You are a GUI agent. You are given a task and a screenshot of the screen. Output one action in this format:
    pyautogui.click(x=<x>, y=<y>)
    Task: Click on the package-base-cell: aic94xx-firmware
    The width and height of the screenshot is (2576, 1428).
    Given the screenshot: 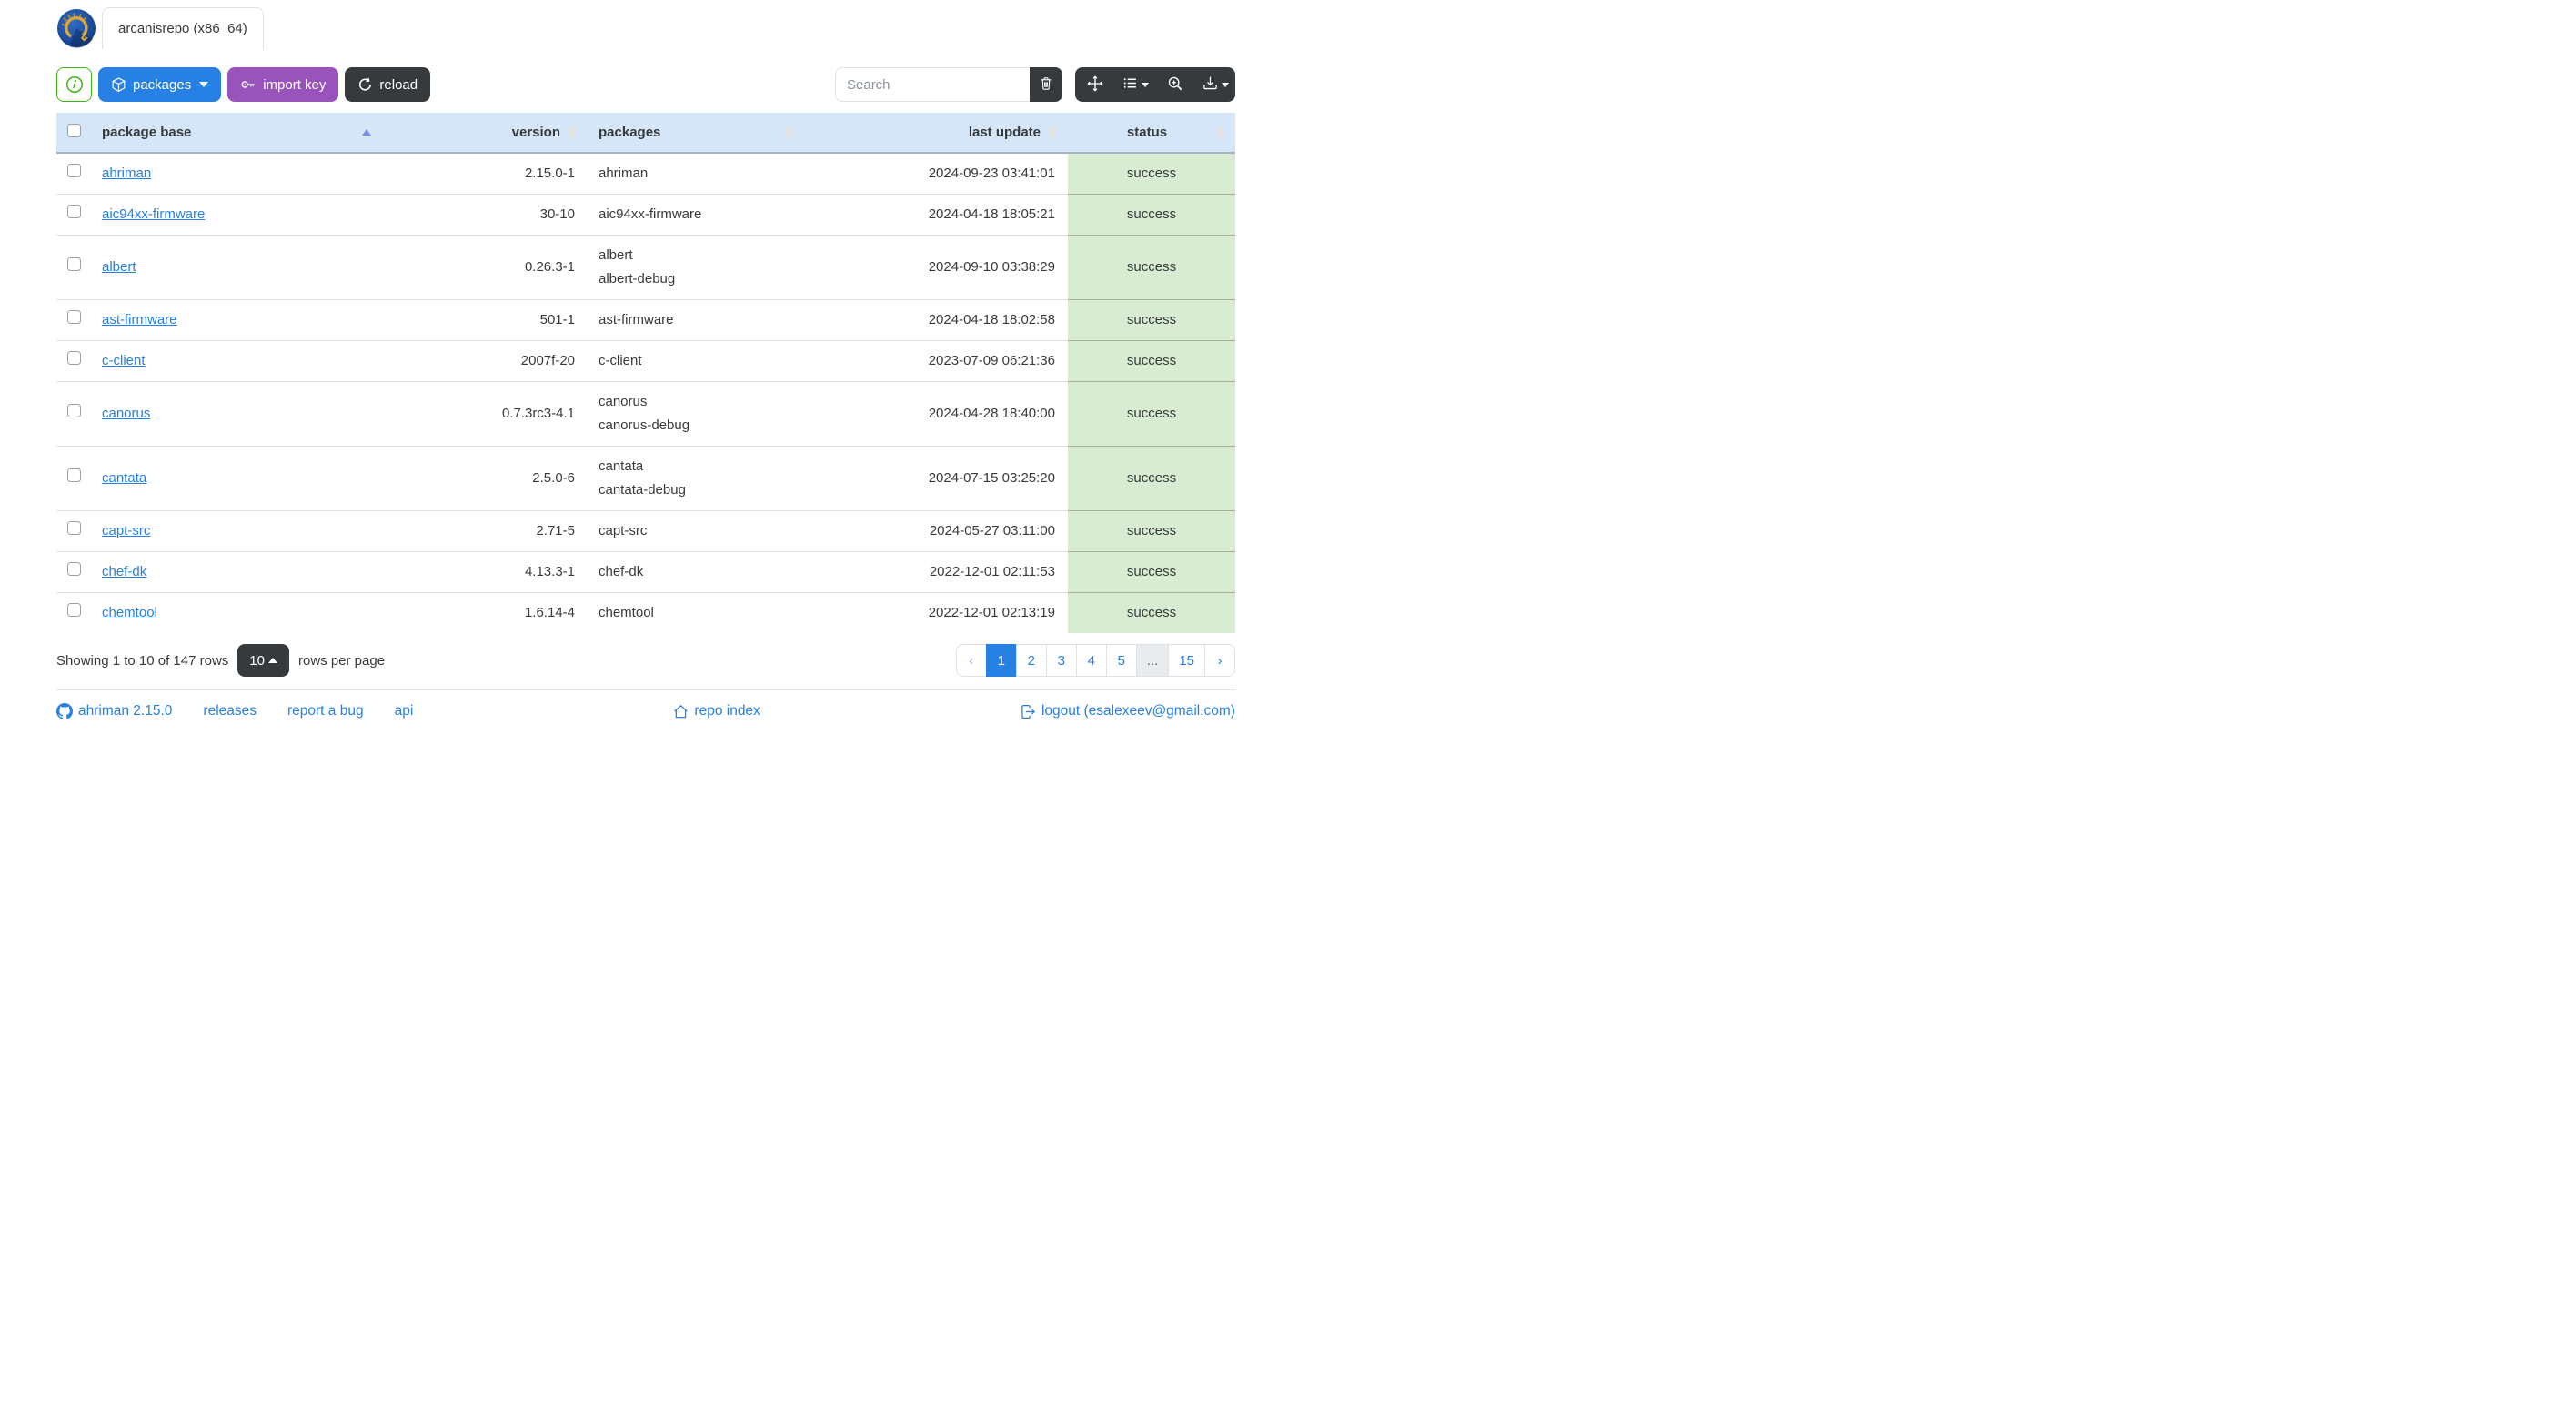 What is the action you would take?
    pyautogui.click(x=236, y=215)
    